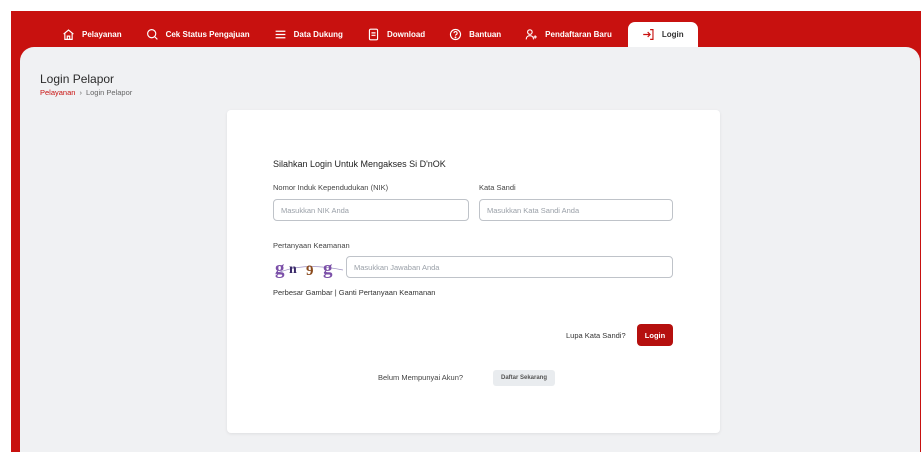  What do you see at coordinates (485, 34) in the screenshot?
I see `nav-item-label: Bantuan` at bounding box center [485, 34].